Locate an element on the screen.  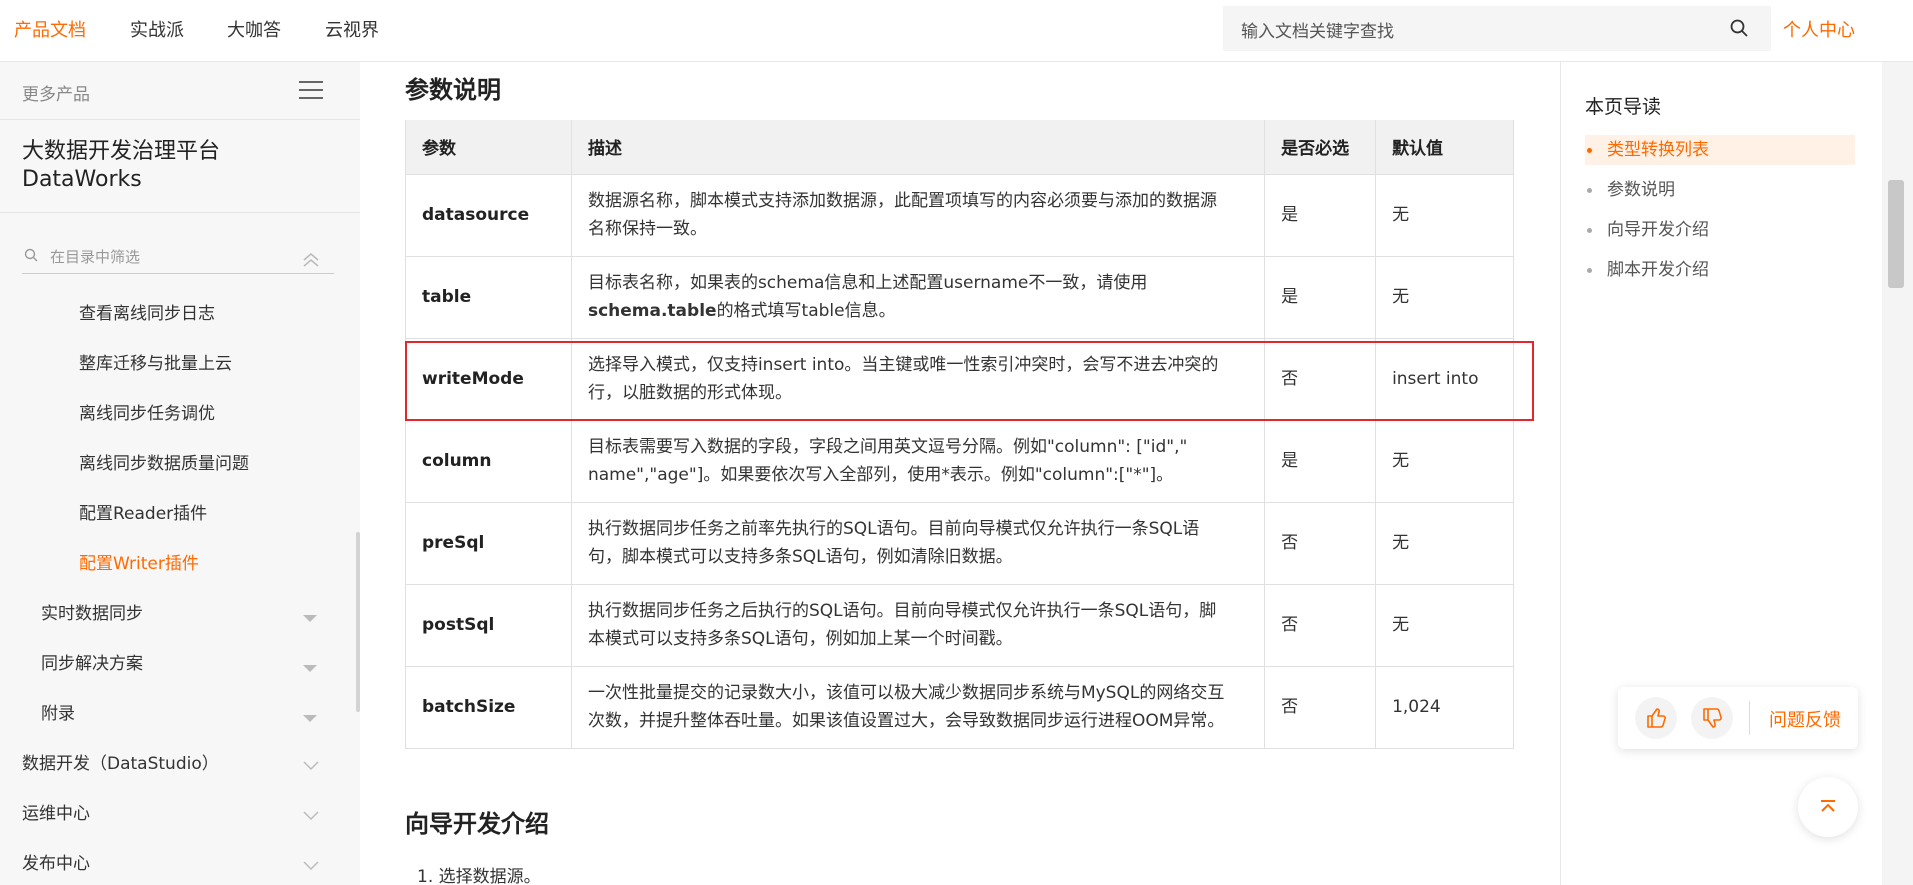
column-header: 参数 is located at coordinates (488, 147).